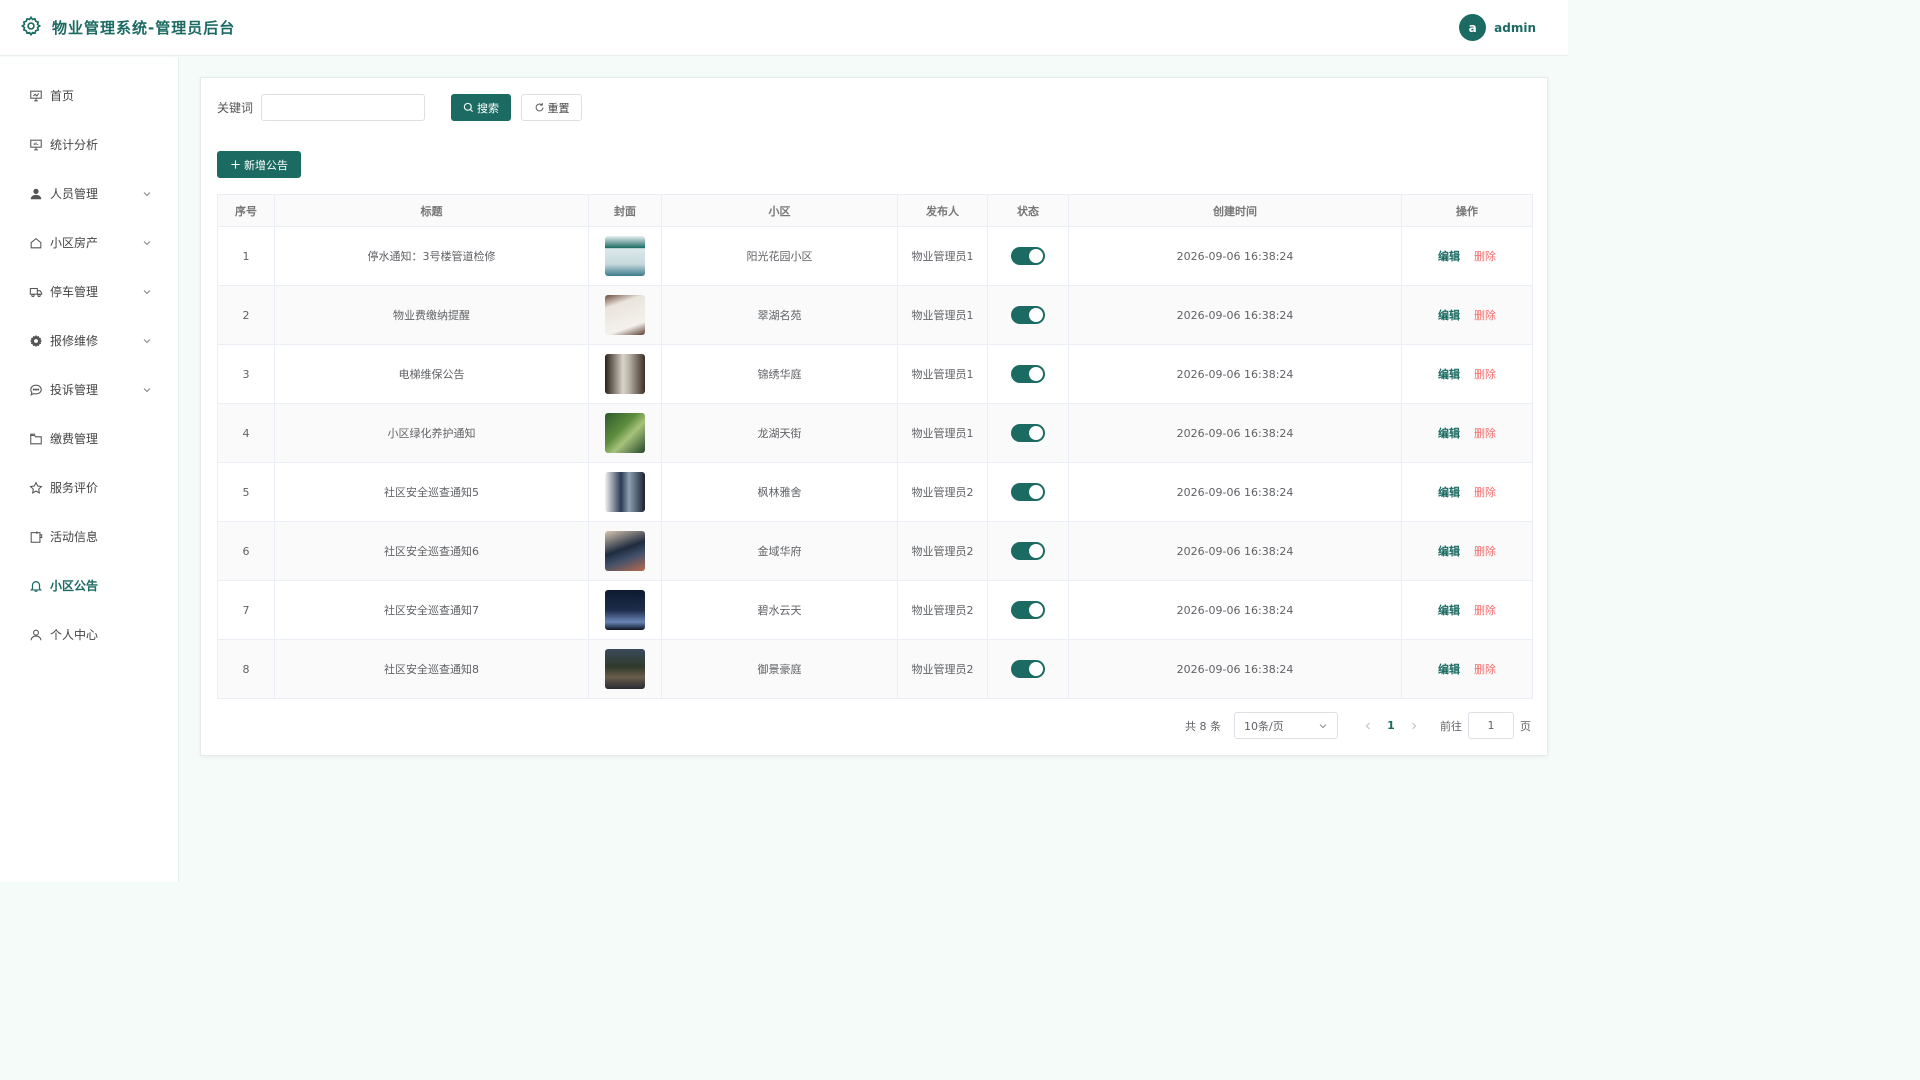 This screenshot has width=1920, height=1080. Describe the element at coordinates (1515, 28) in the screenshot. I see `username: admin` at that location.